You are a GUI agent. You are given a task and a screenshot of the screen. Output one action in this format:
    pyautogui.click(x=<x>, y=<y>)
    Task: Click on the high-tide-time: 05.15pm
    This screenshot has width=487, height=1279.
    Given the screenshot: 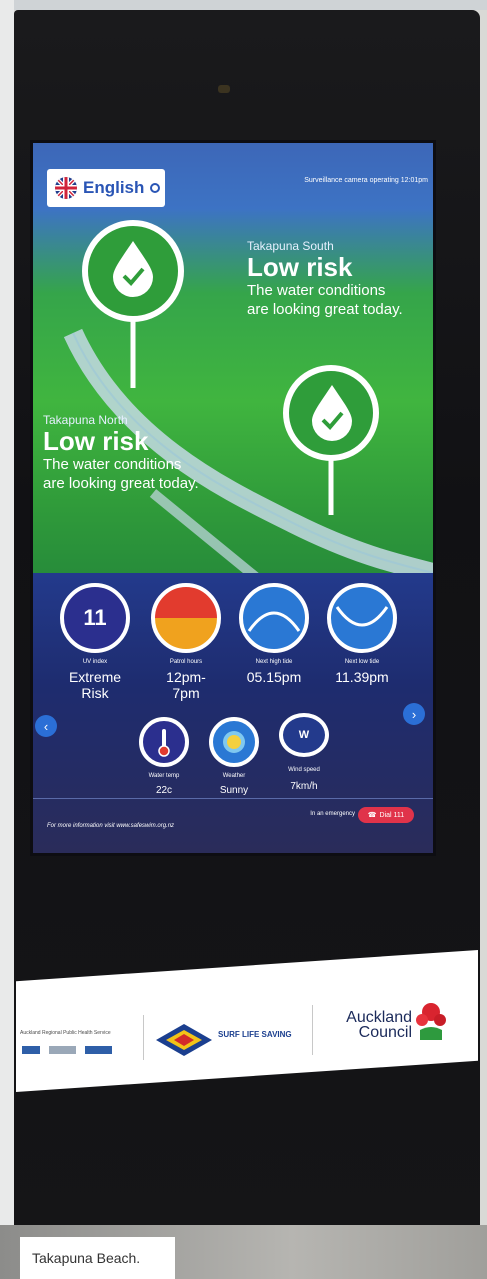 What is the action you would take?
    pyautogui.click(x=274, y=677)
    